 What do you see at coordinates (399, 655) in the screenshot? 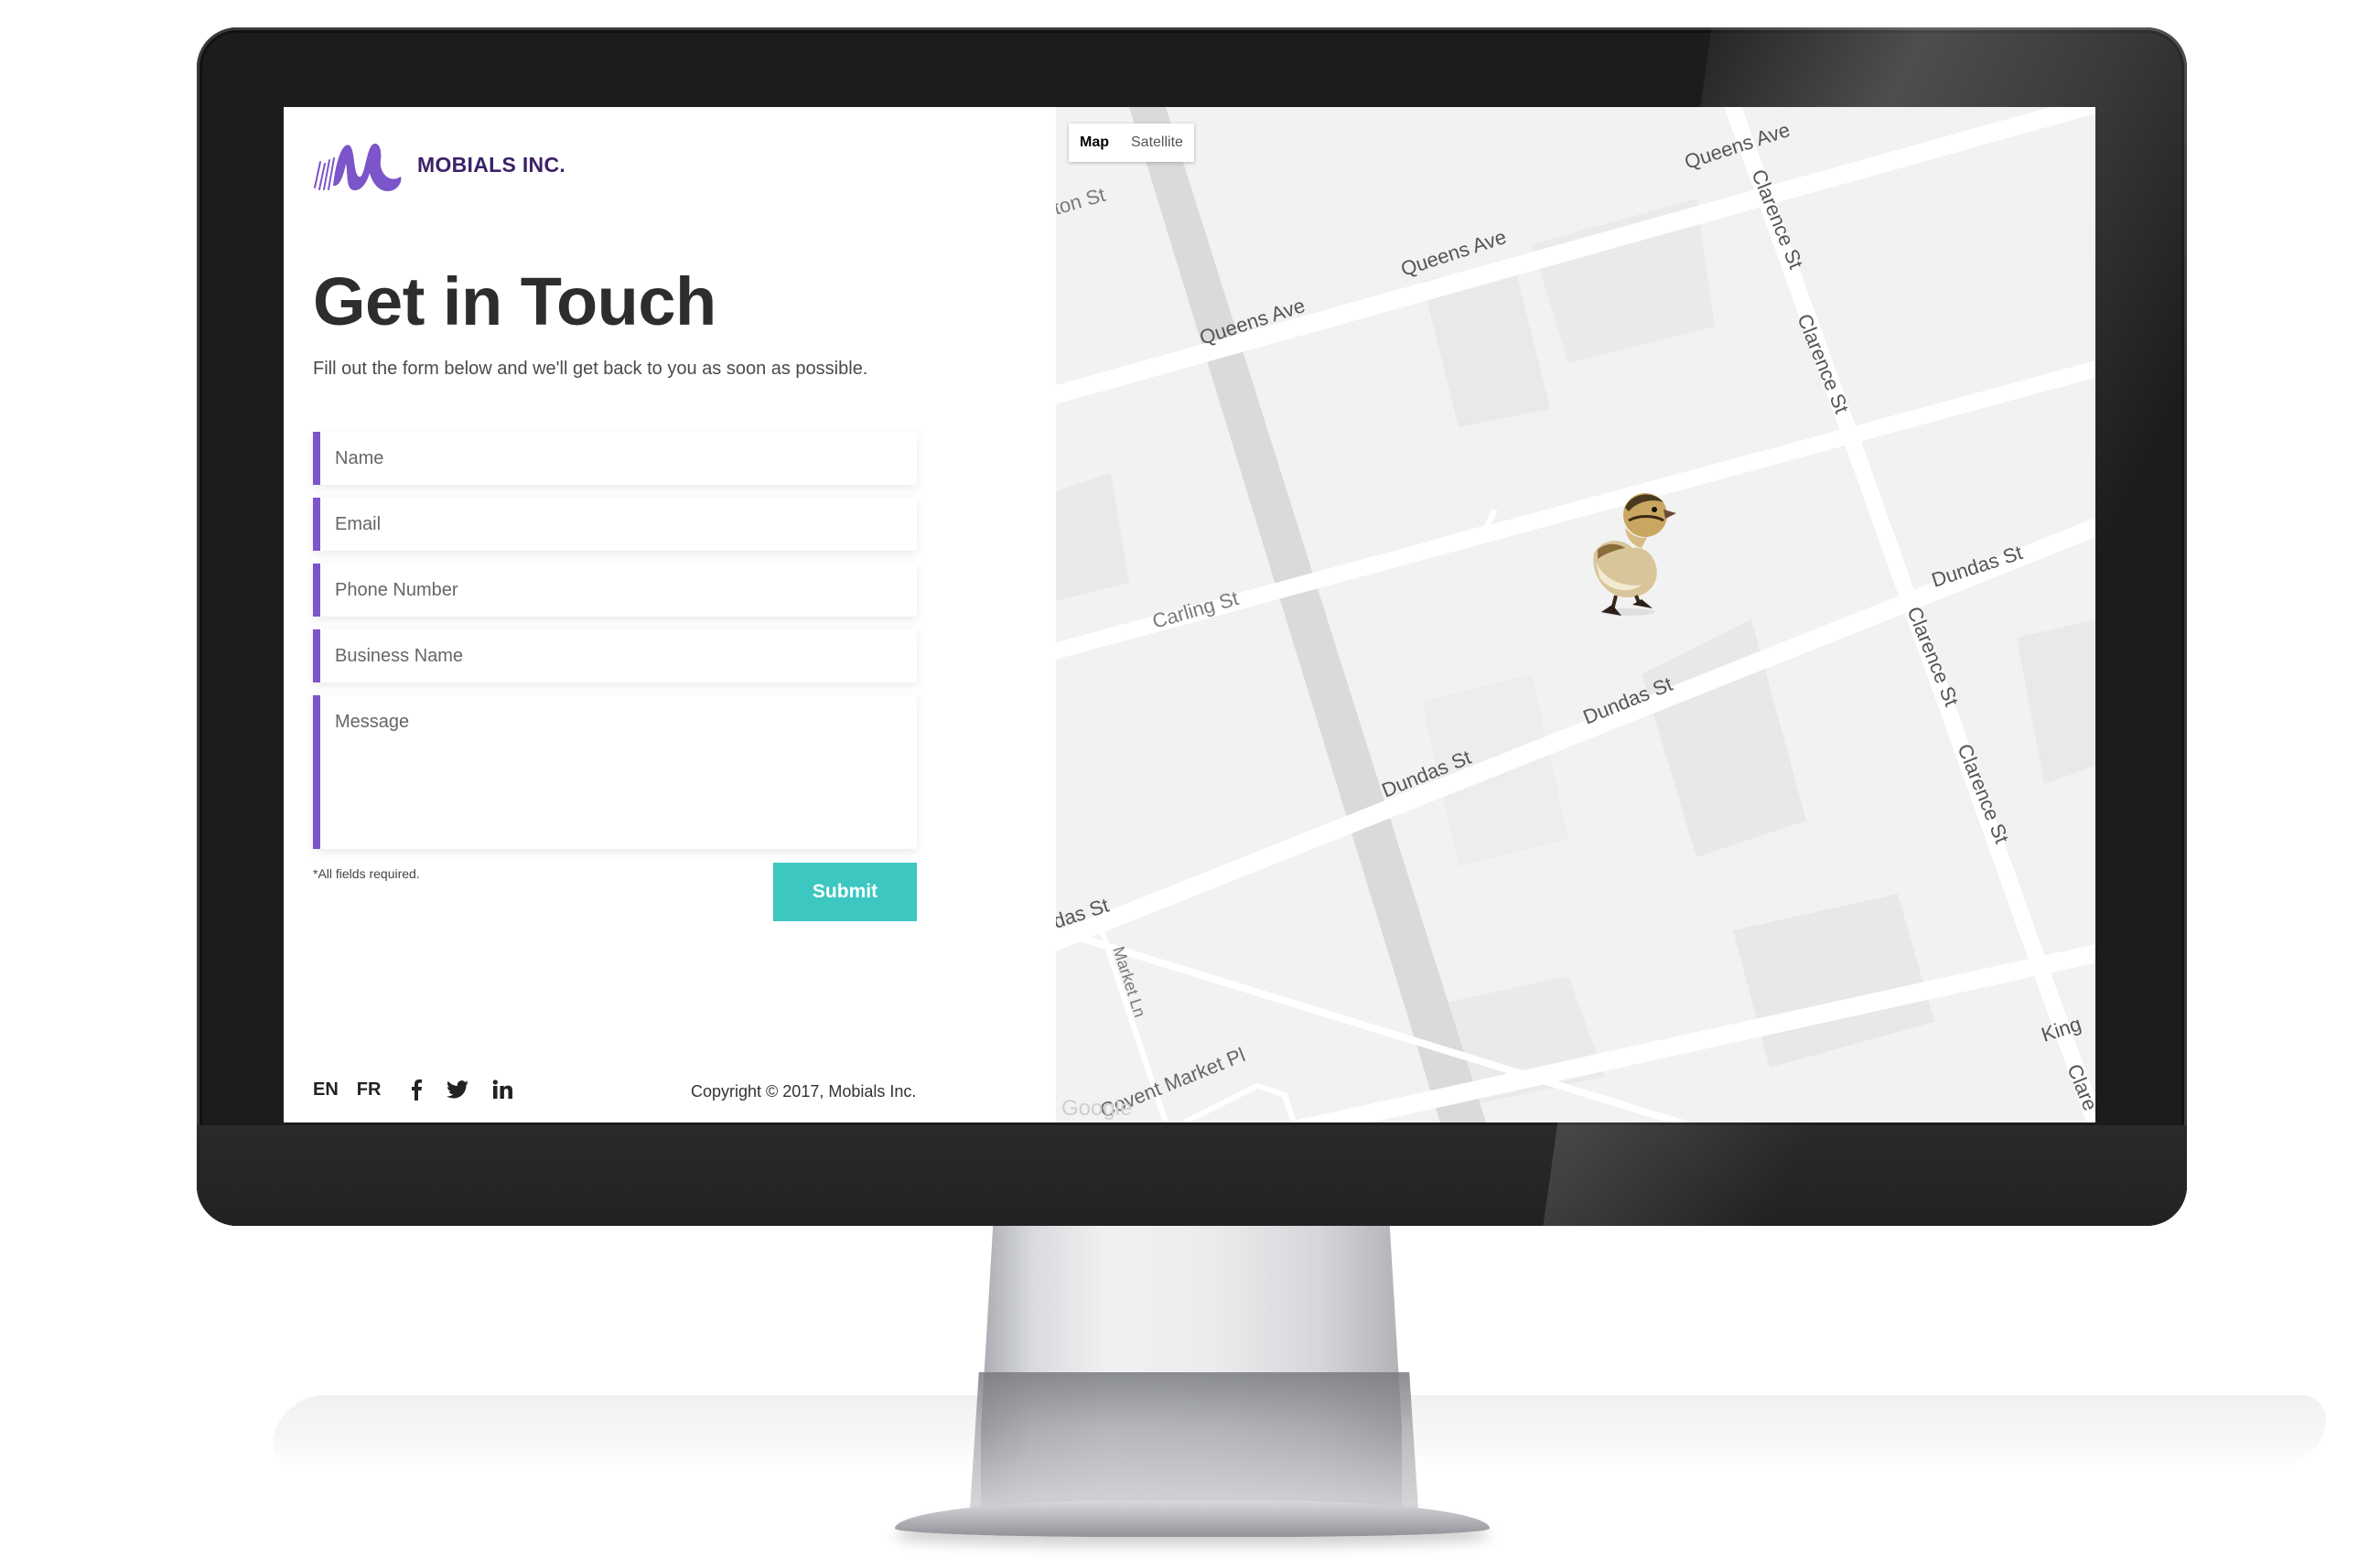
I see `business-name-placeholder: Business Name` at bounding box center [399, 655].